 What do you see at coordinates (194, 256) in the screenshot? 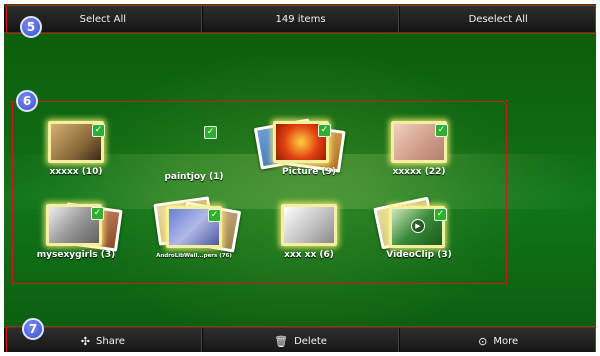
I see `album-label: AndroLibWall...pers (76)` at bounding box center [194, 256].